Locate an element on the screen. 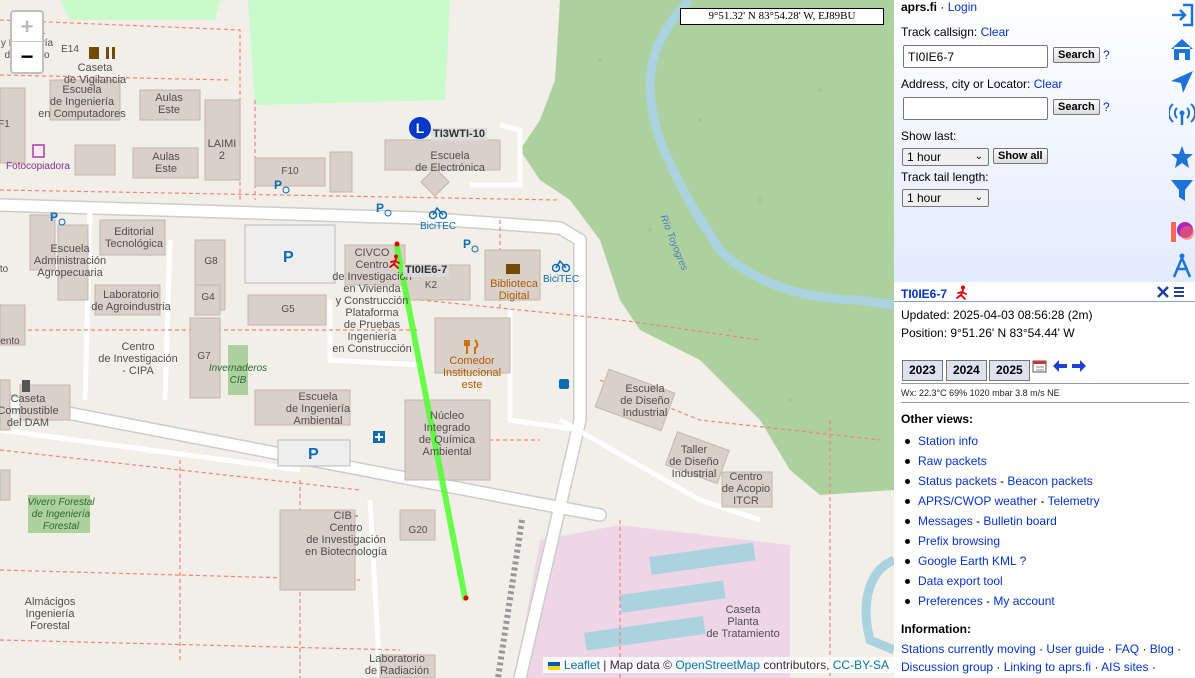 The width and height of the screenshot is (1195, 678). info-link: FAQ is located at coordinates (1127, 649).